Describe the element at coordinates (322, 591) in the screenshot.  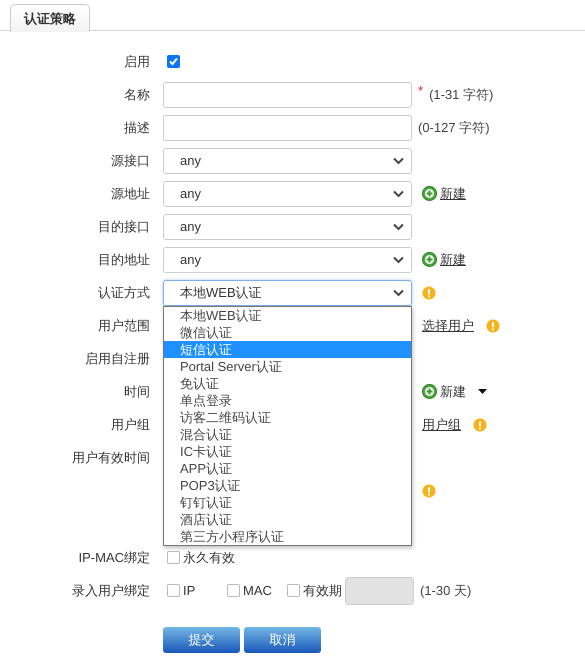
I see `checkbox-label: 有效期` at that location.